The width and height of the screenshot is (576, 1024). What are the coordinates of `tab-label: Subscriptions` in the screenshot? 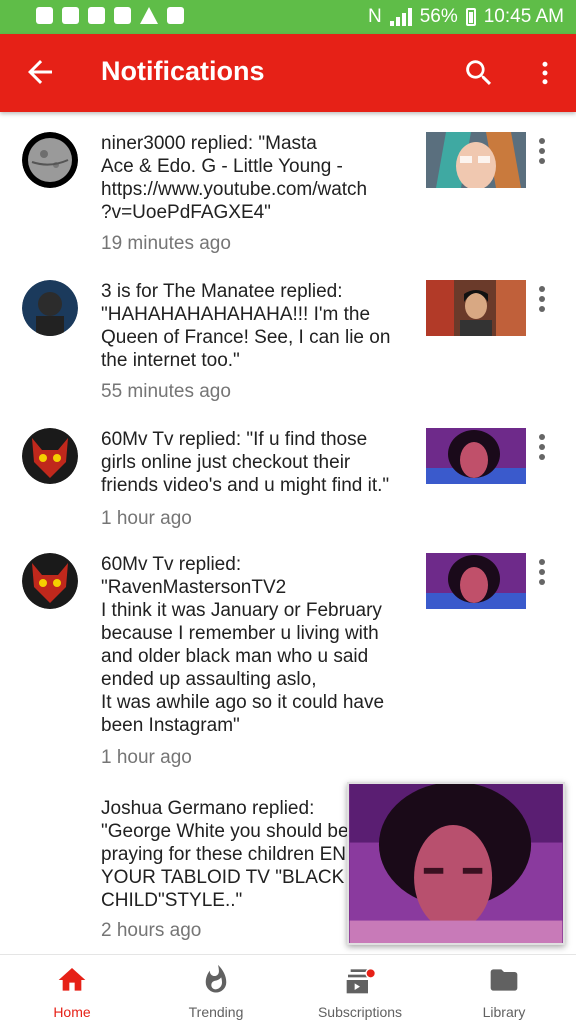 It's located at (360, 1012).